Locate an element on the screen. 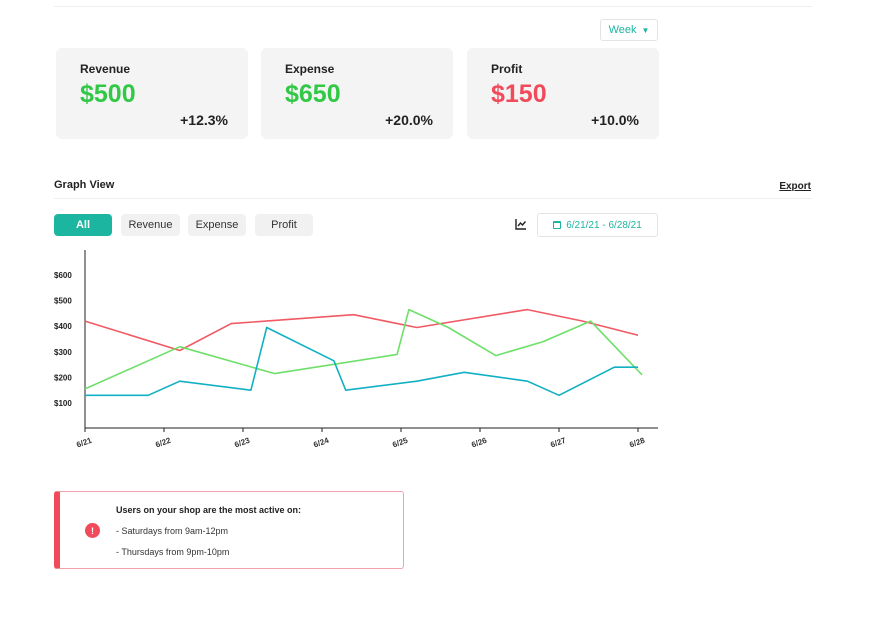 Image resolution: width=875 pixels, height=627 pixels. tab-all: All is located at coordinates (83, 225).